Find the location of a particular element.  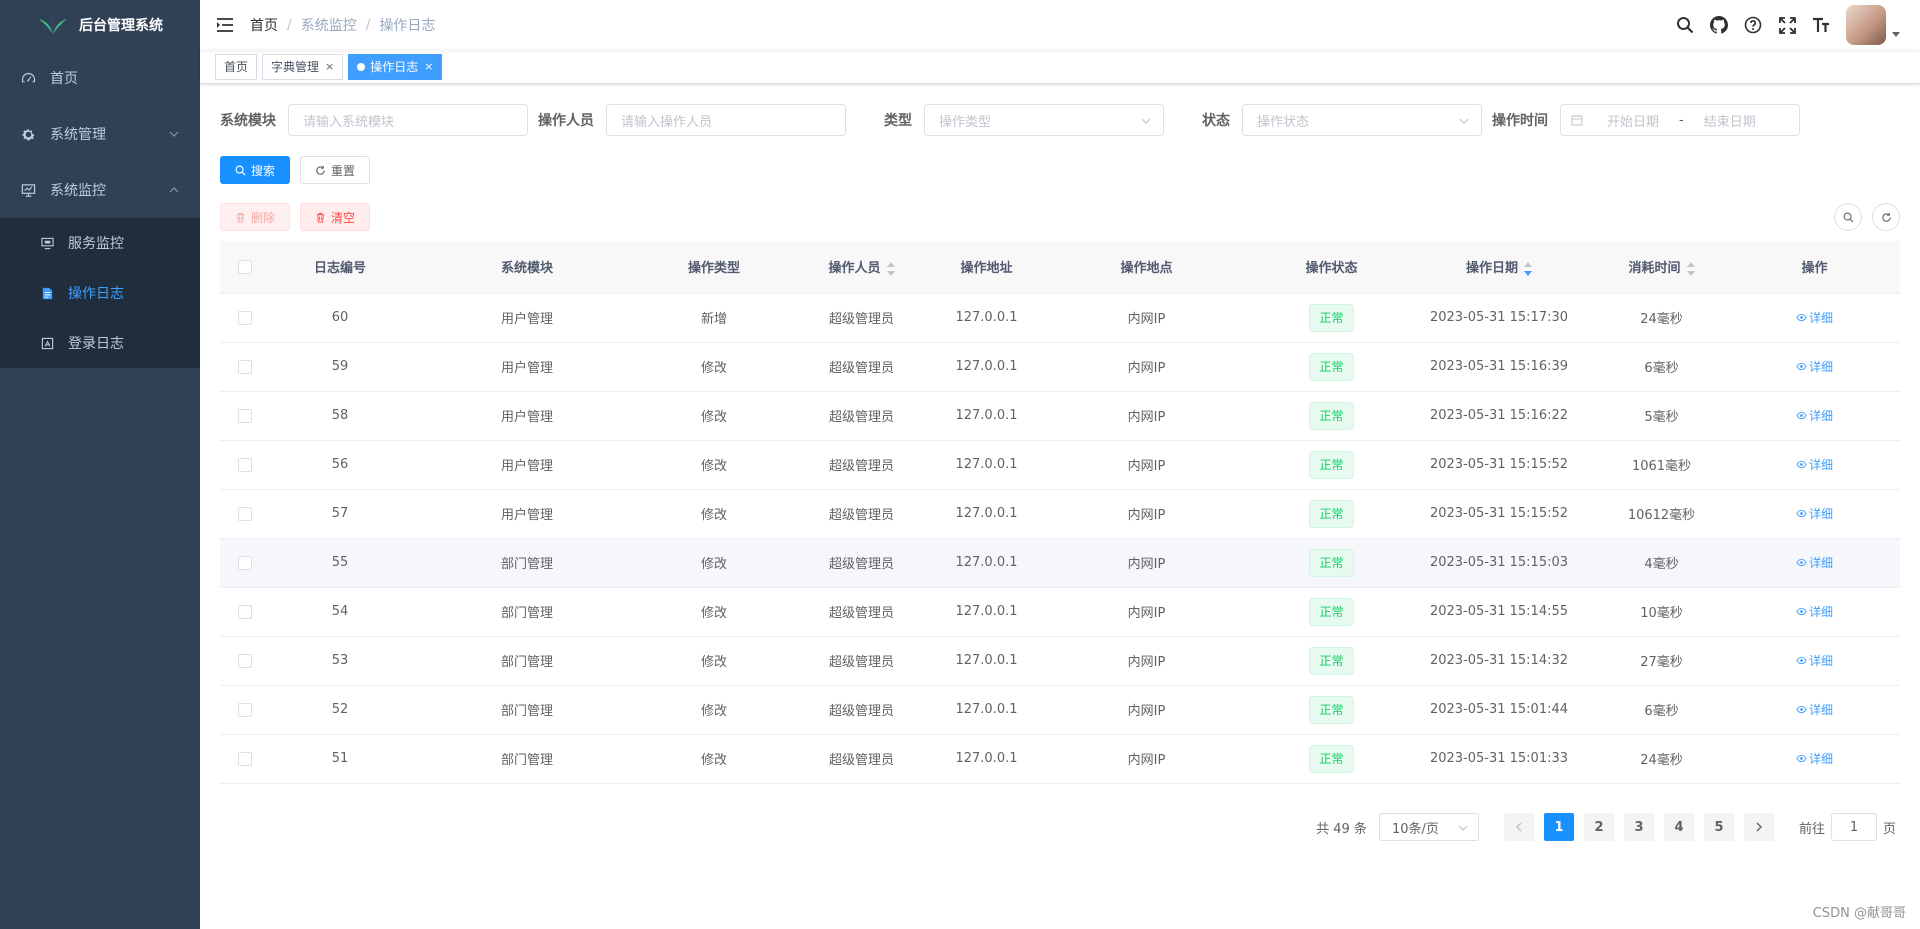

sidebar-item-system: 系统管理 is located at coordinates (100, 134).